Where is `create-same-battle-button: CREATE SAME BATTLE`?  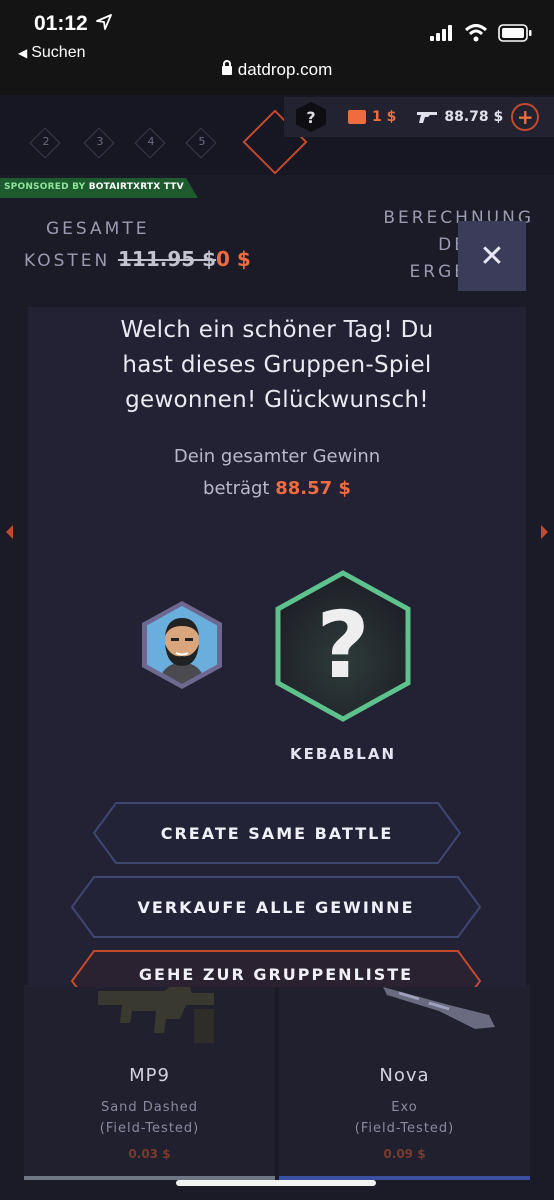 create-same-battle-button: CREATE SAME BATTLE is located at coordinates (277, 833).